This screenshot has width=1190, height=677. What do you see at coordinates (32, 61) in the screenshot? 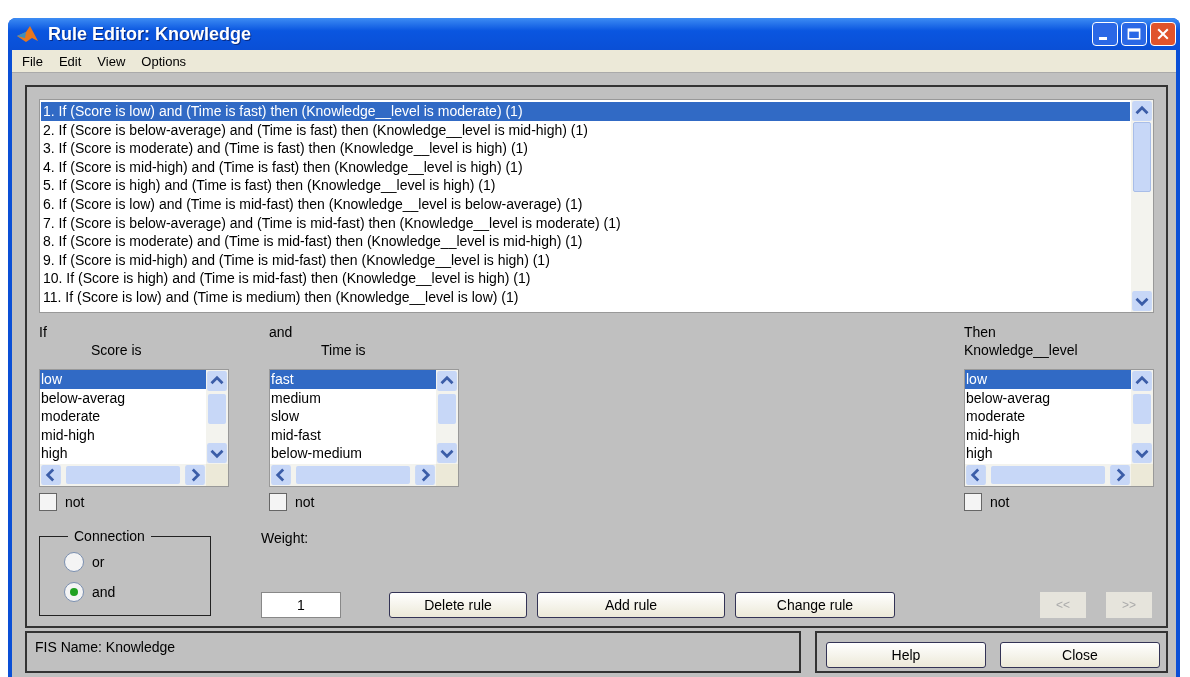
I see `menu-item: File` at bounding box center [32, 61].